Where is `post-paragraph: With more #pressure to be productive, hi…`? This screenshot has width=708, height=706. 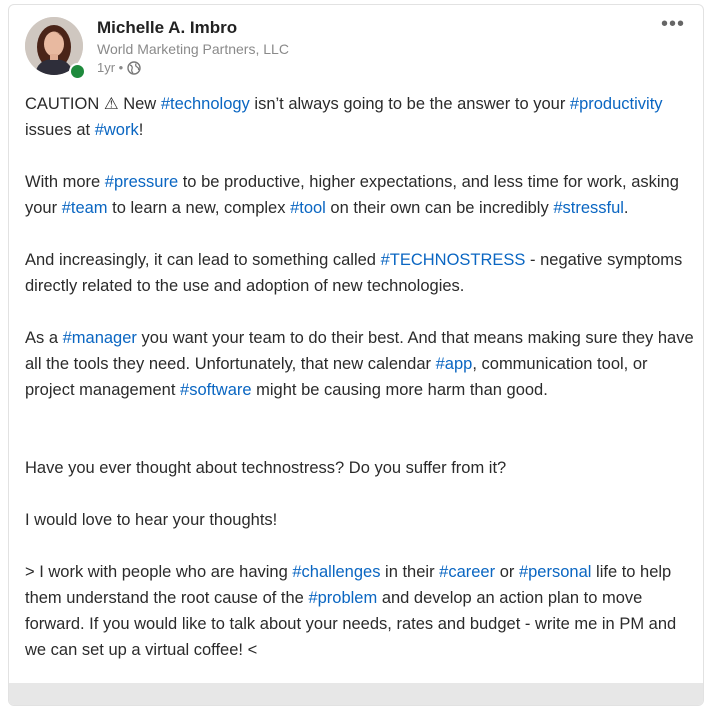 post-paragraph: With more #pressure to be productive, hi… is located at coordinates (360, 195).